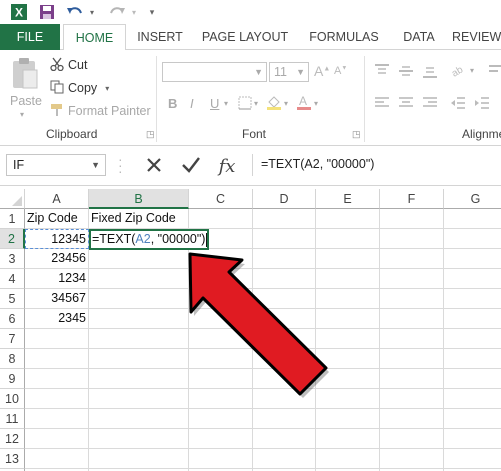 Image resolution: width=501 pixels, height=471 pixels. What do you see at coordinates (160, 37) in the screenshot?
I see `tab-insert: INSERT` at bounding box center [160, 37].